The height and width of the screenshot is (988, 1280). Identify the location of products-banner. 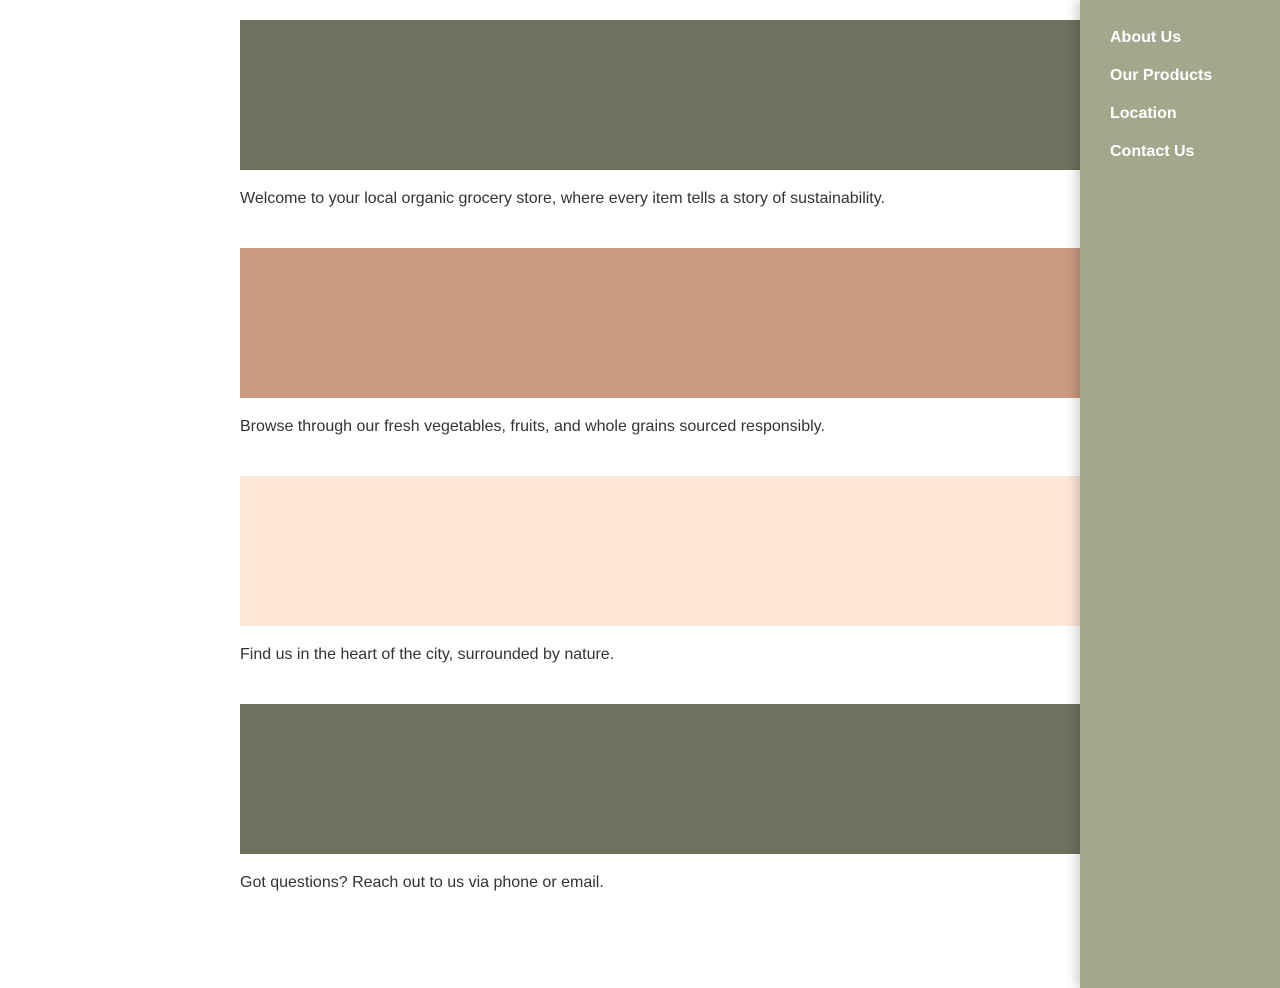
(680, 323).